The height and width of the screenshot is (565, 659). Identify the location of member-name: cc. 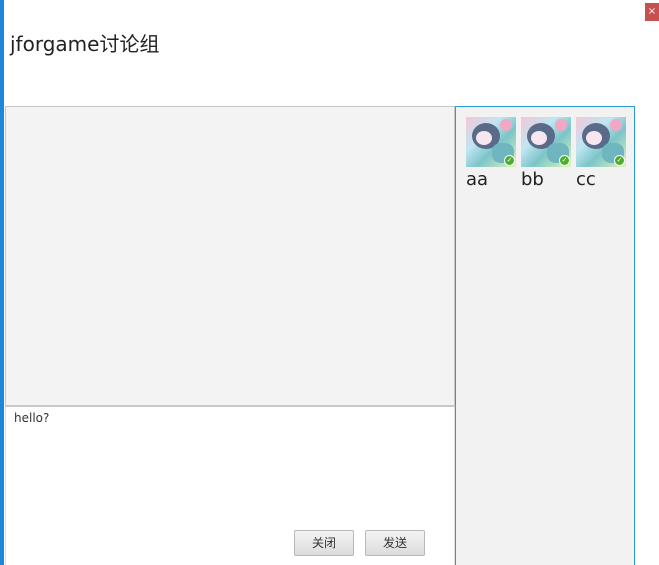
(586, 179).